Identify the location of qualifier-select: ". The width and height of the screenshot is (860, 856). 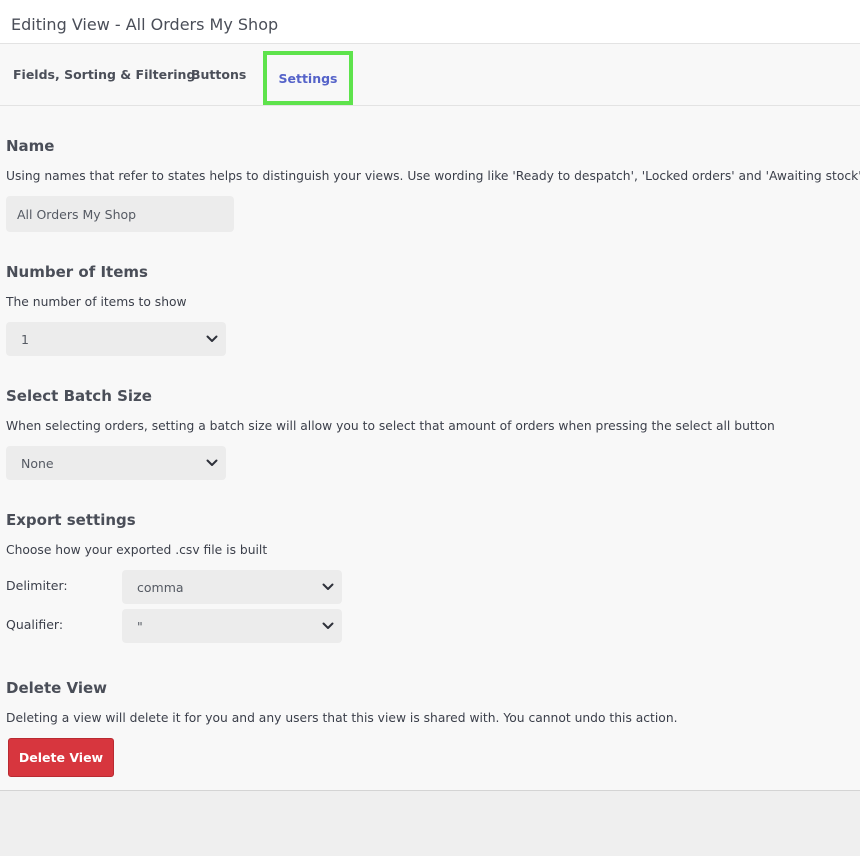
(232, 626).